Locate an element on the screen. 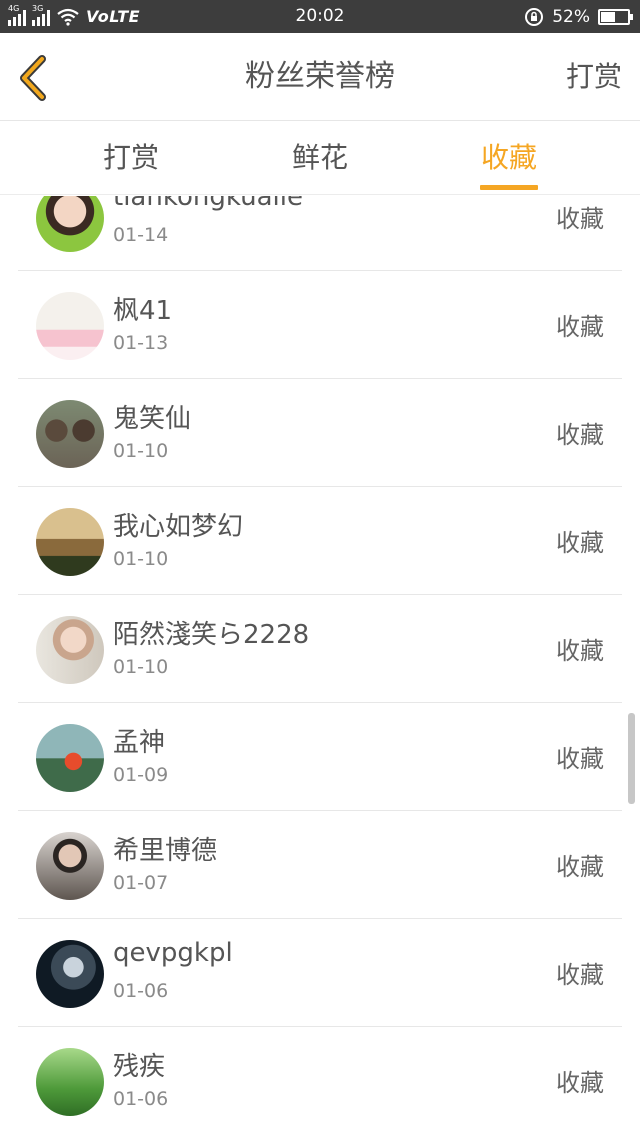  list-item: 孟神 01-09 收藏 is located at coordinates (320, 757).